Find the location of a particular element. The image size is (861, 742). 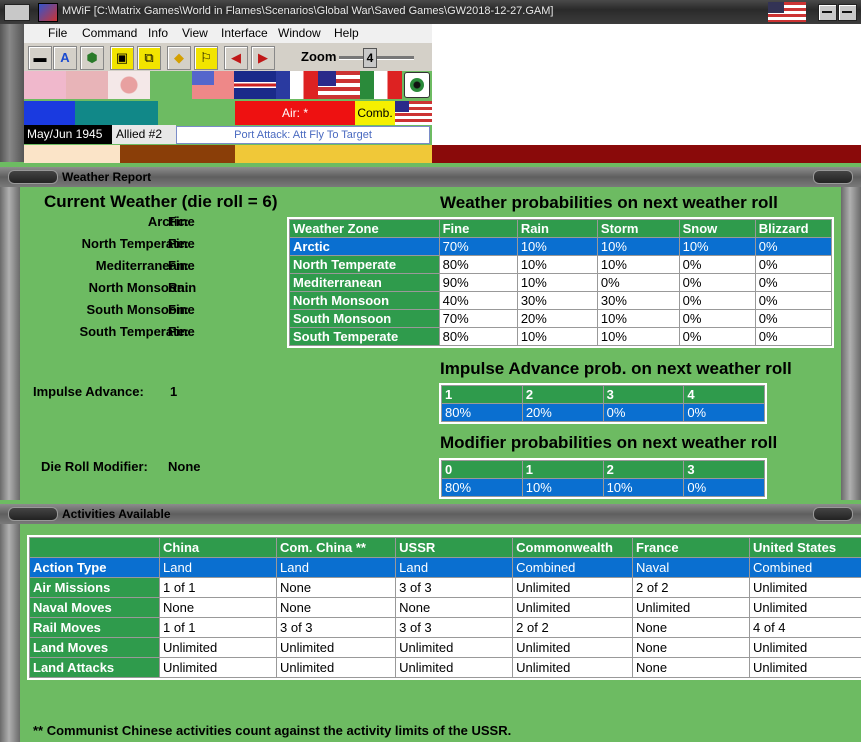

table-cell: 4 of 4 is located at coordinates (805, 627).